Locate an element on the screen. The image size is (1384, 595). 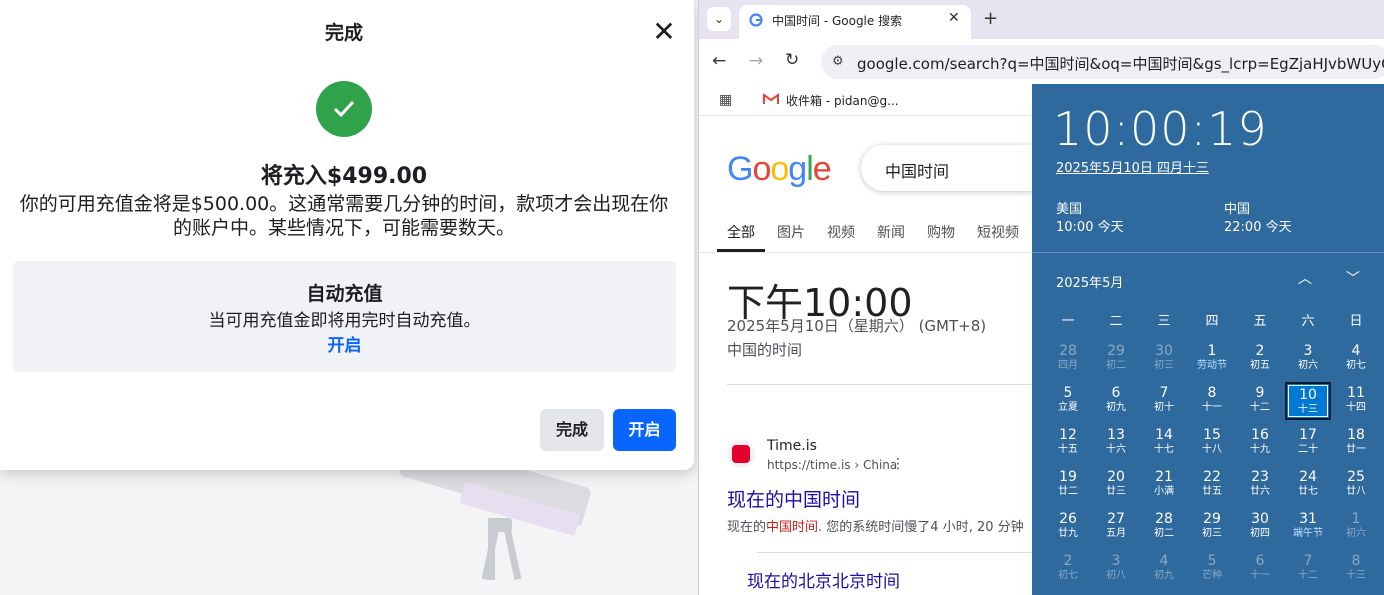
calendar-day: 2 初五 is located at coordinates (1260, 359).